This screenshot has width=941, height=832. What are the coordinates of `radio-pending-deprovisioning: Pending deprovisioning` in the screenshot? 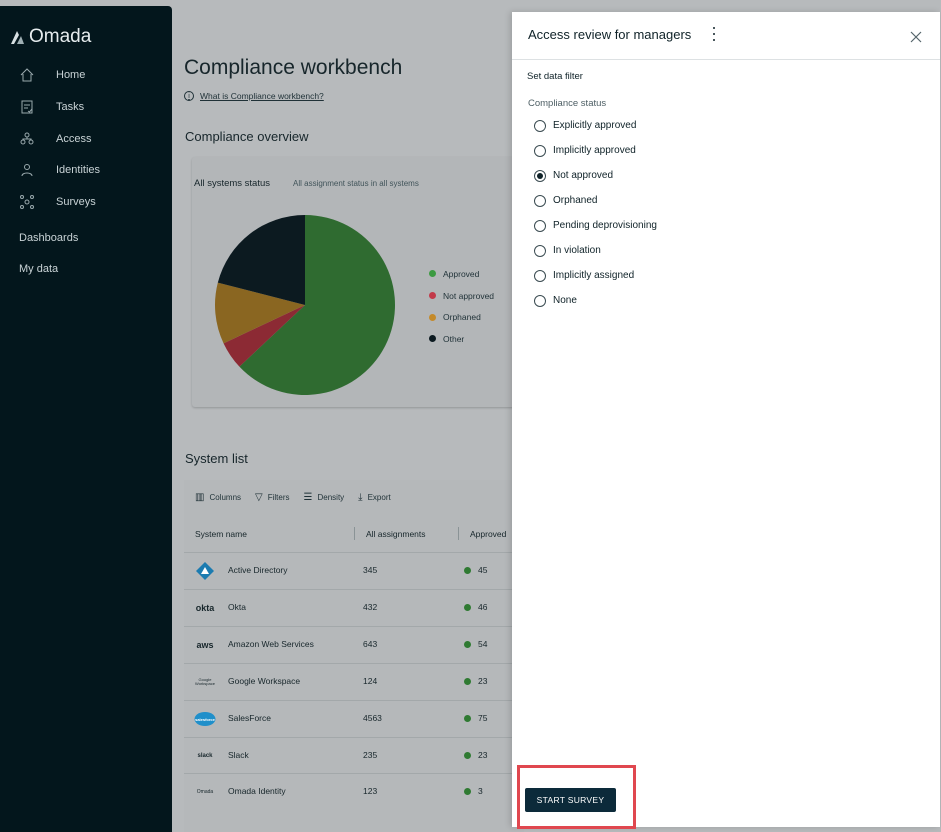 It's located at (595, 225).